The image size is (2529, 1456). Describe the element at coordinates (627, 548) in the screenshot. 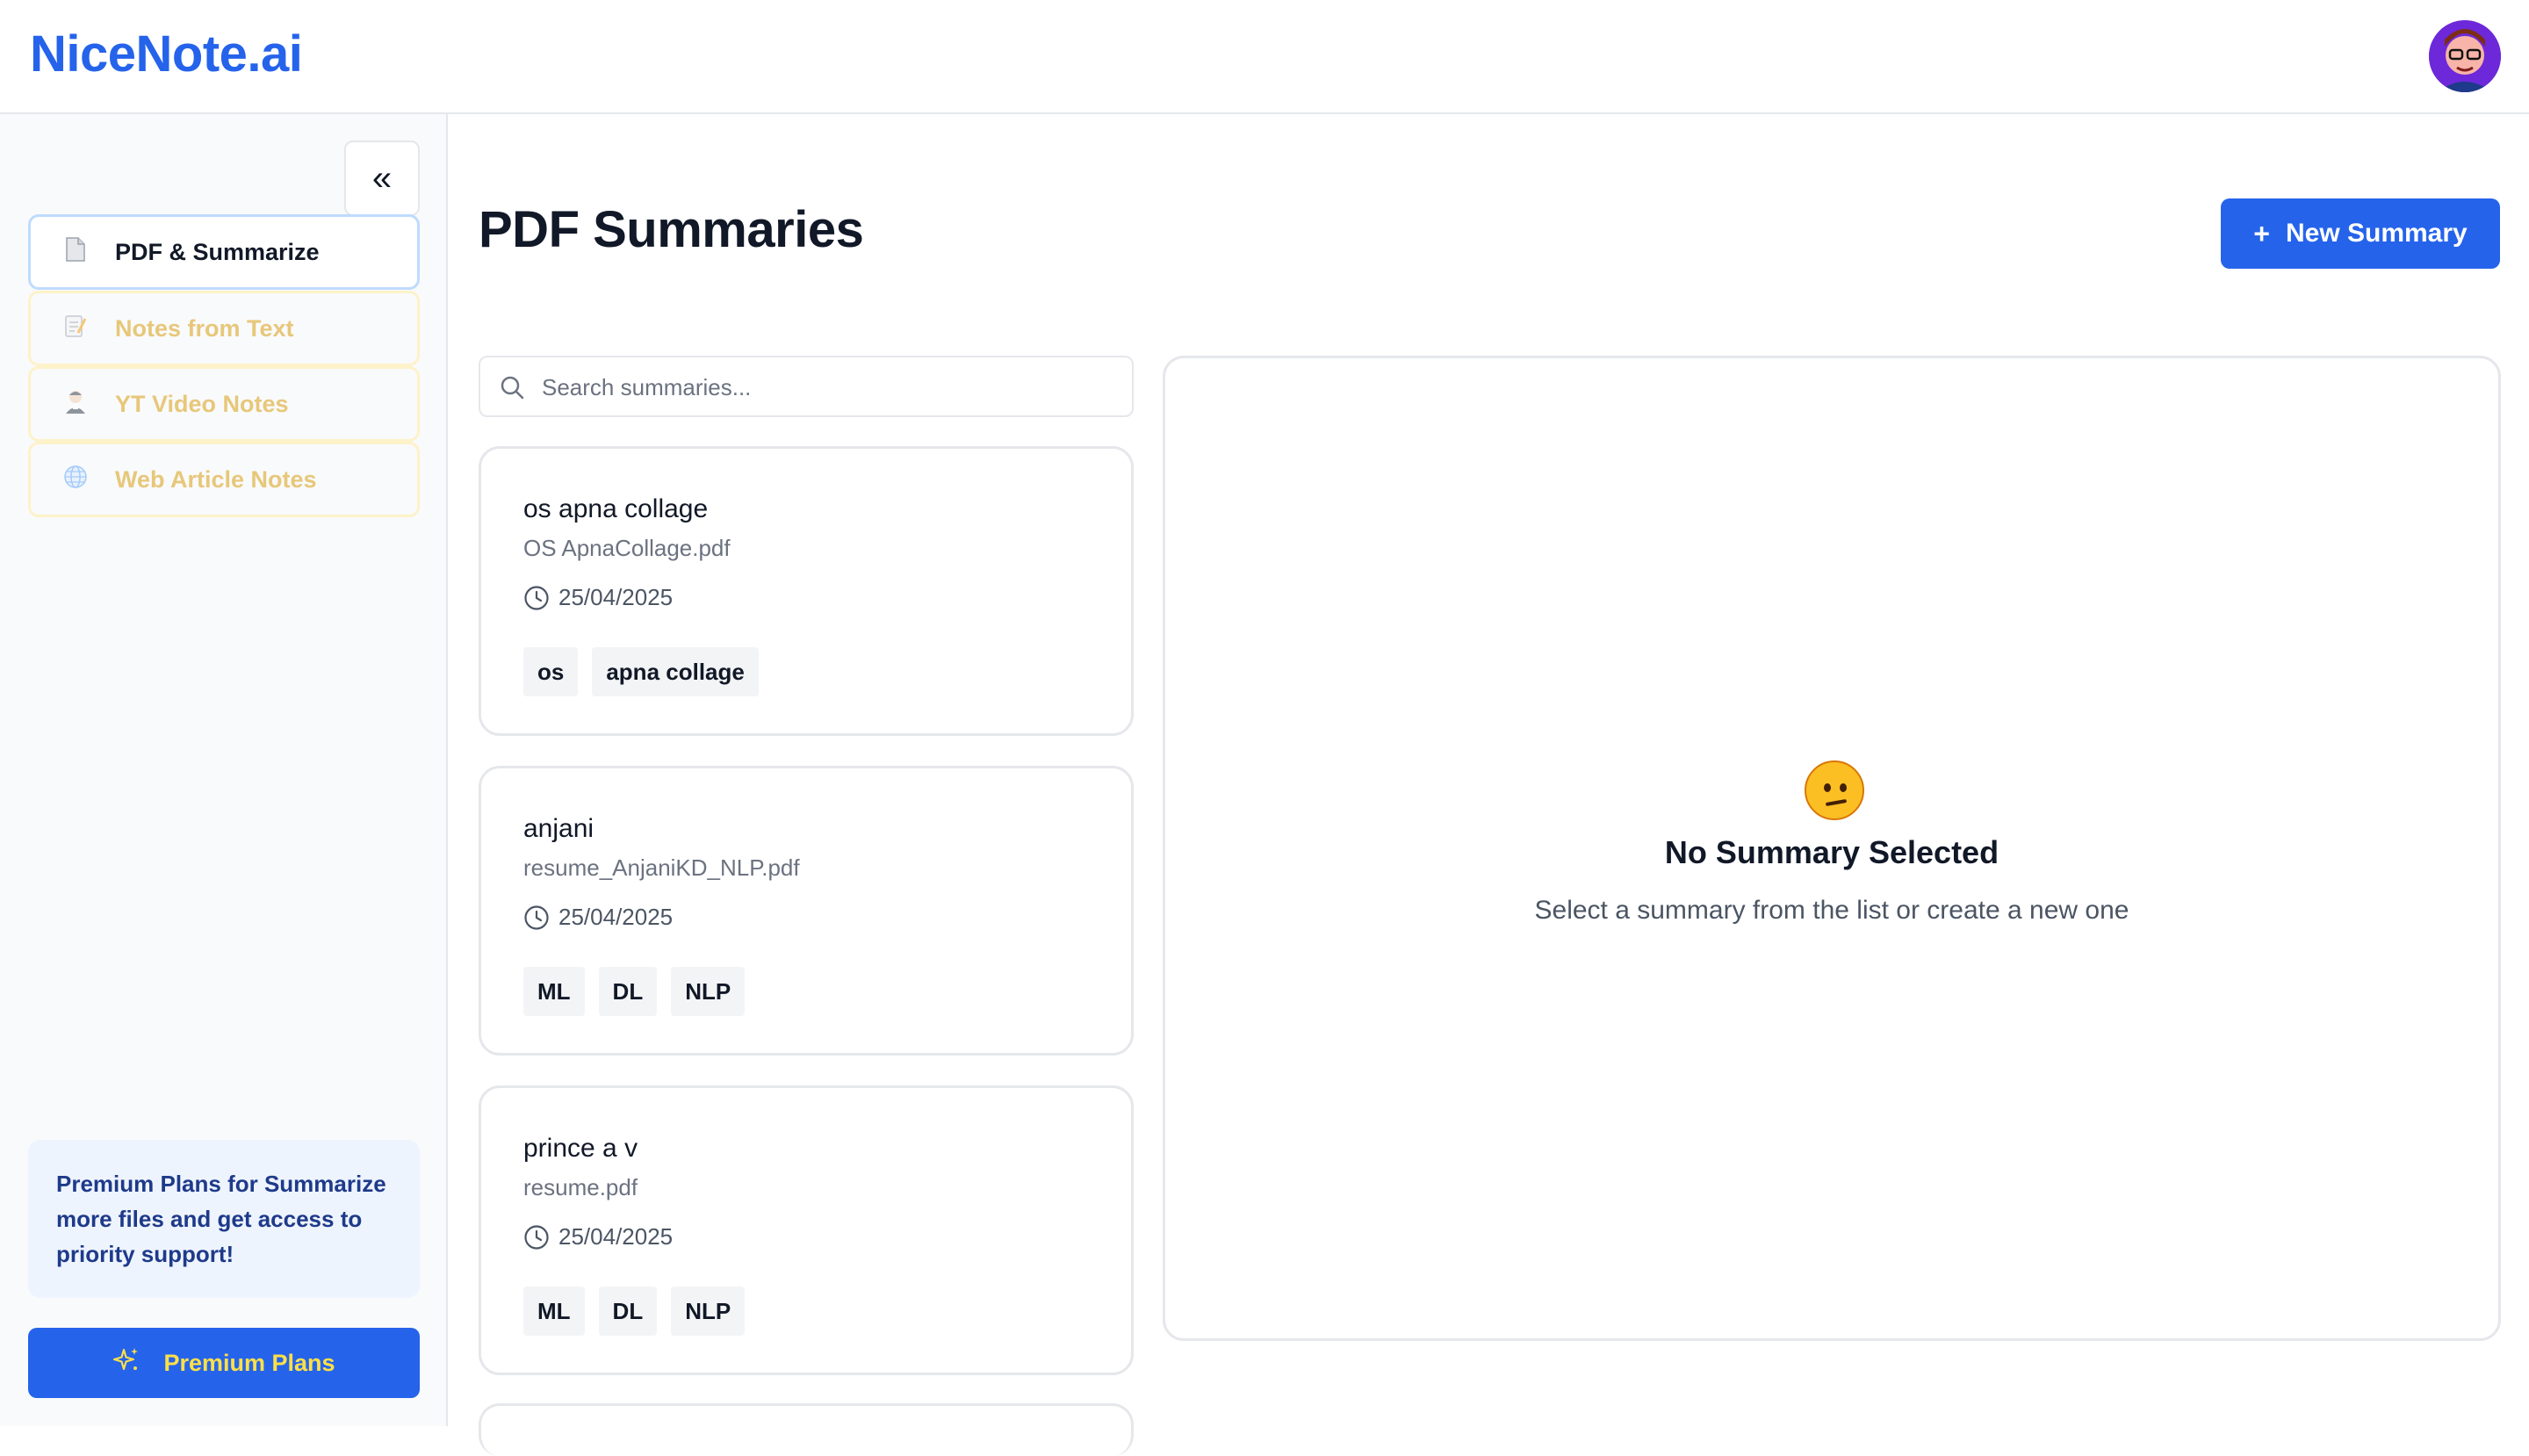

I see `summary-filename: OS ApnaCollage.pdf` at that location.